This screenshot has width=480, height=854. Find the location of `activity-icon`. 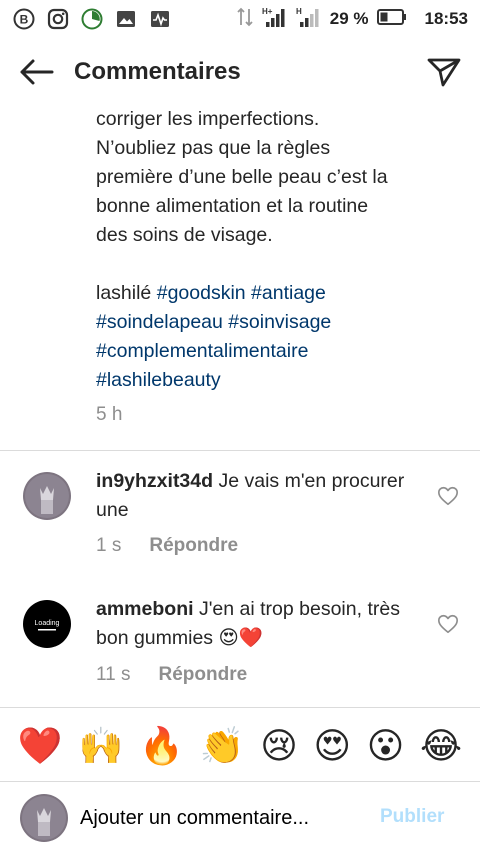

activity-icon is located at coordinates (160, 19).